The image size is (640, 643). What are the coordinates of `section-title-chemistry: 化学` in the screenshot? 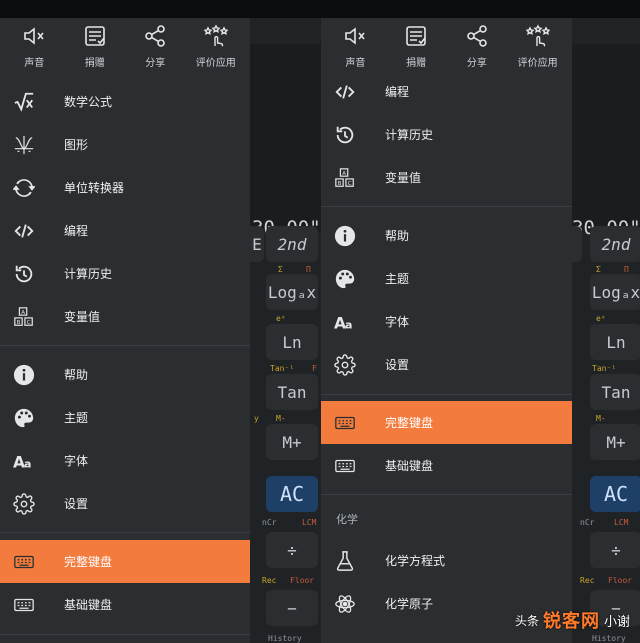 It's located at (347, 519).